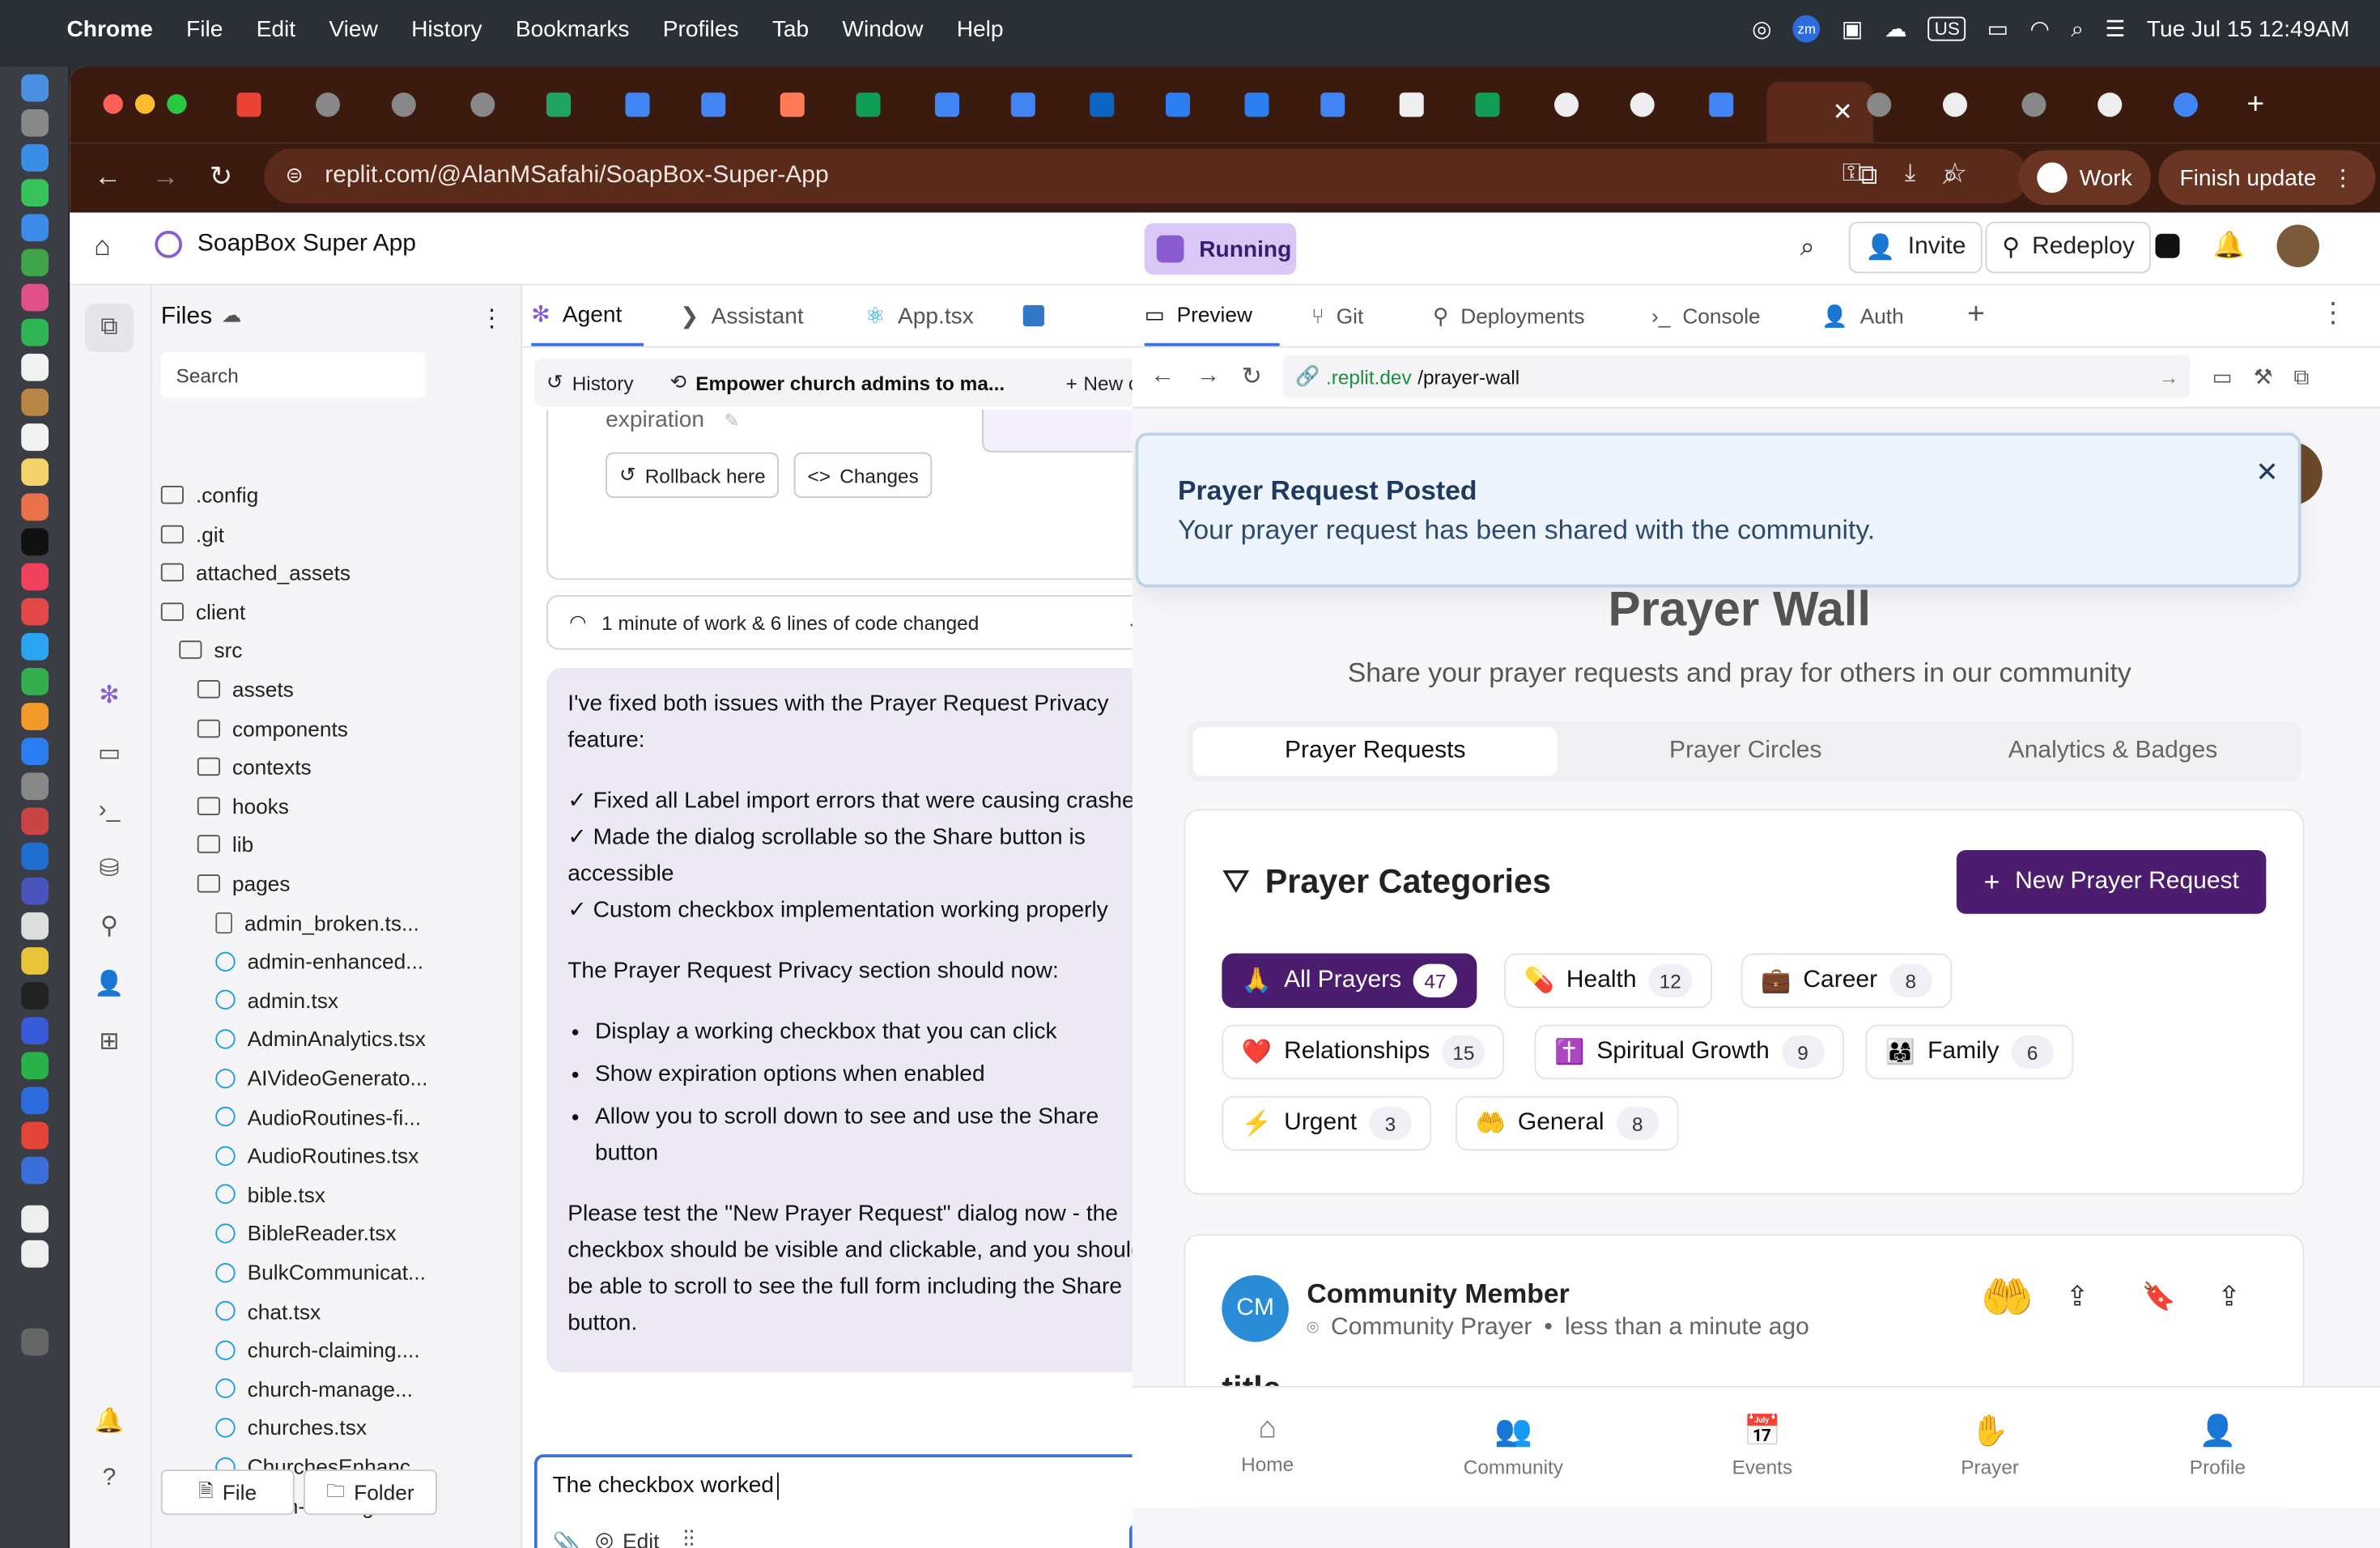 Image resolution: width=2380 pixels, height=1548 pixels. I want to click on menu-view: View, so click(353, 29).